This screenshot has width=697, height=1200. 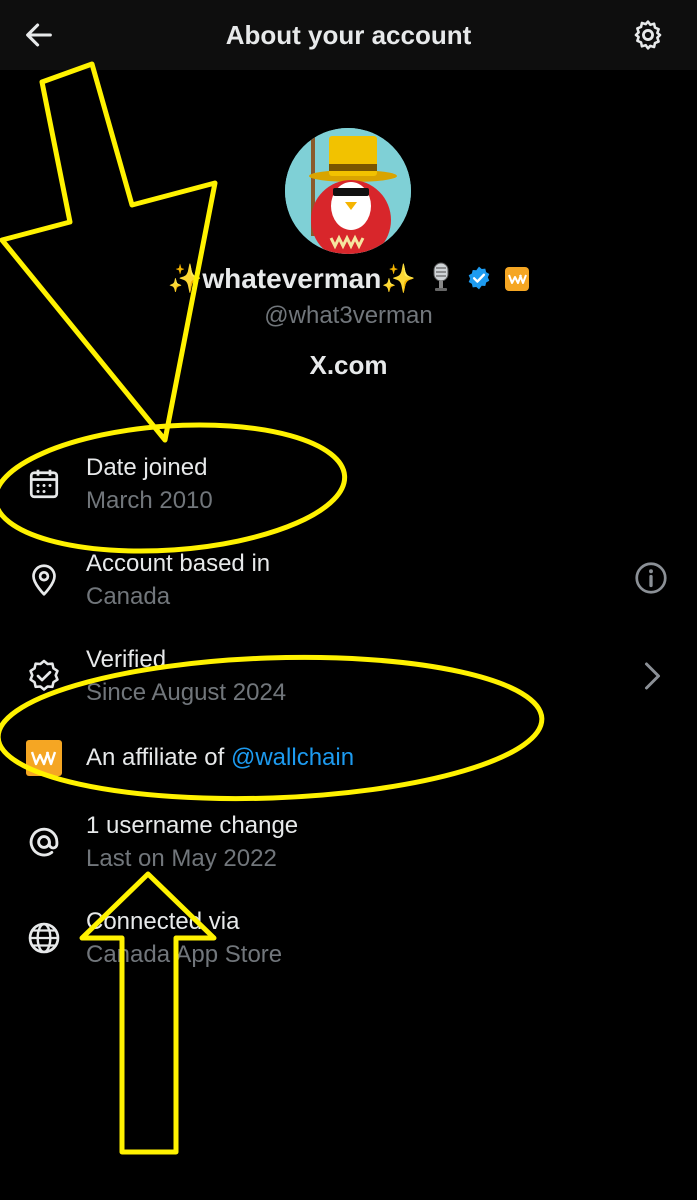 I want to click on connected-site: X.com, so click(x=348, y=365).